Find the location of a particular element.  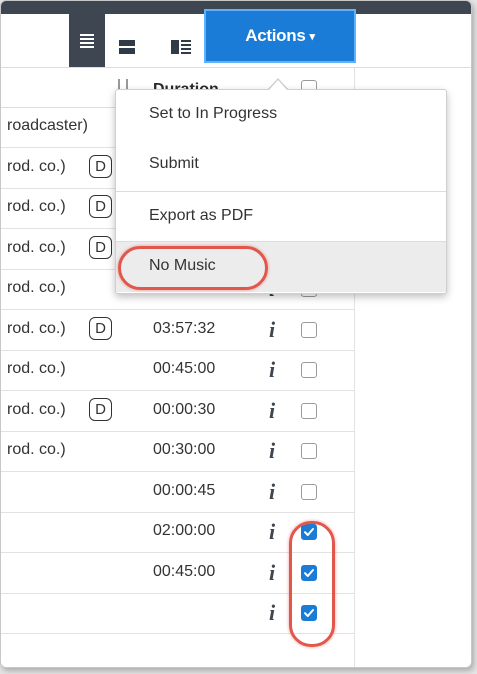

row-duration: 02:00:00 is located at coordinates (184, 530).